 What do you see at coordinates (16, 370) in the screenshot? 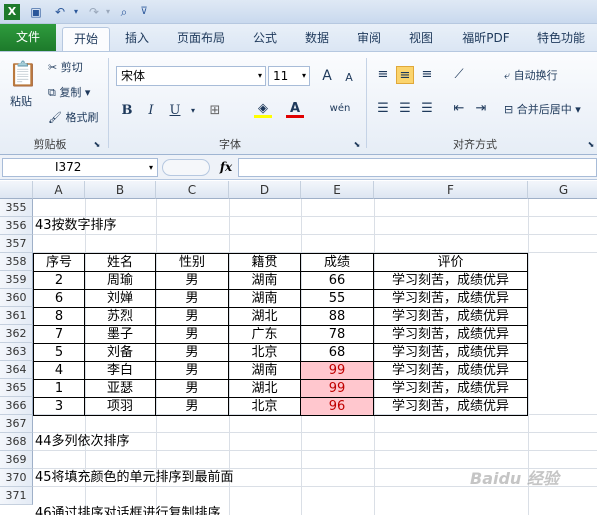
I see `row-header: 364` at bounding box center [16, 370].